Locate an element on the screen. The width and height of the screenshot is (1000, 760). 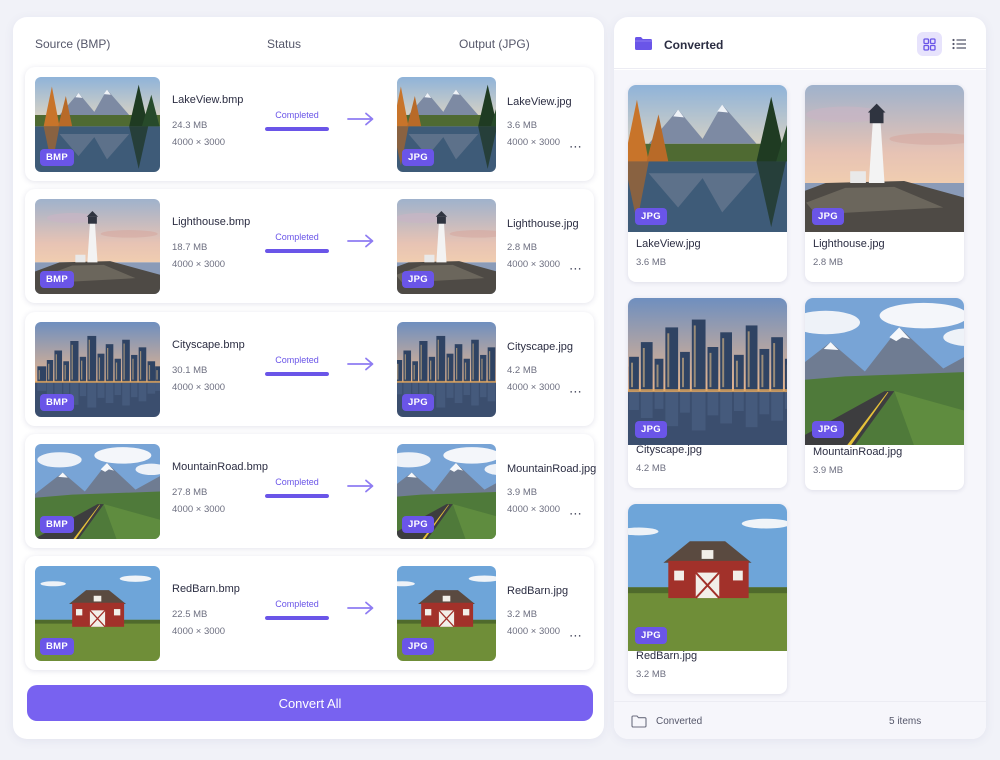
status-column-header: Status is located at coordinates (284, 44).